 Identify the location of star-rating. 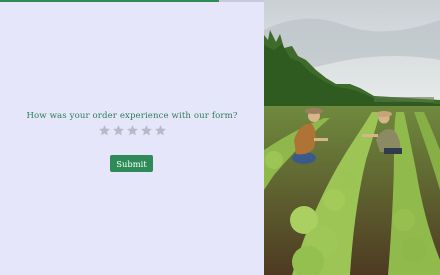
(132, 130).